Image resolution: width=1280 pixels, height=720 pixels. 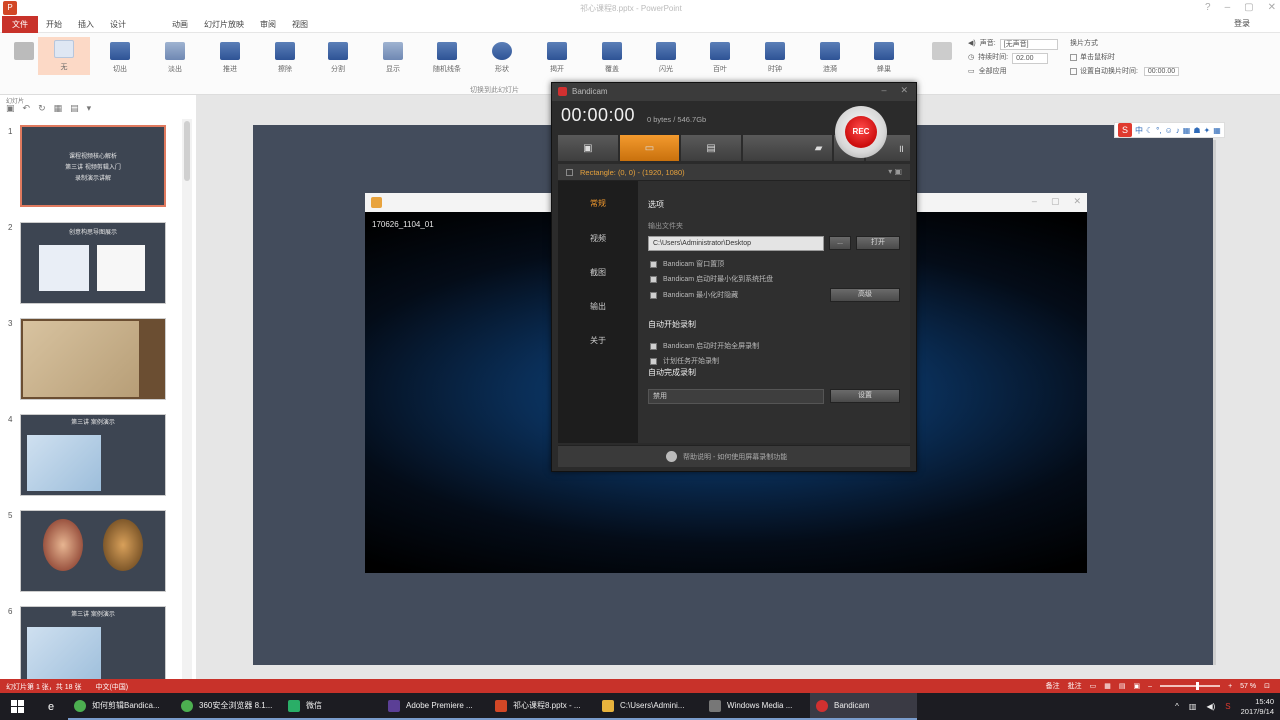 I want to click on customize-icon: ▾, so click(x=89, y=108).